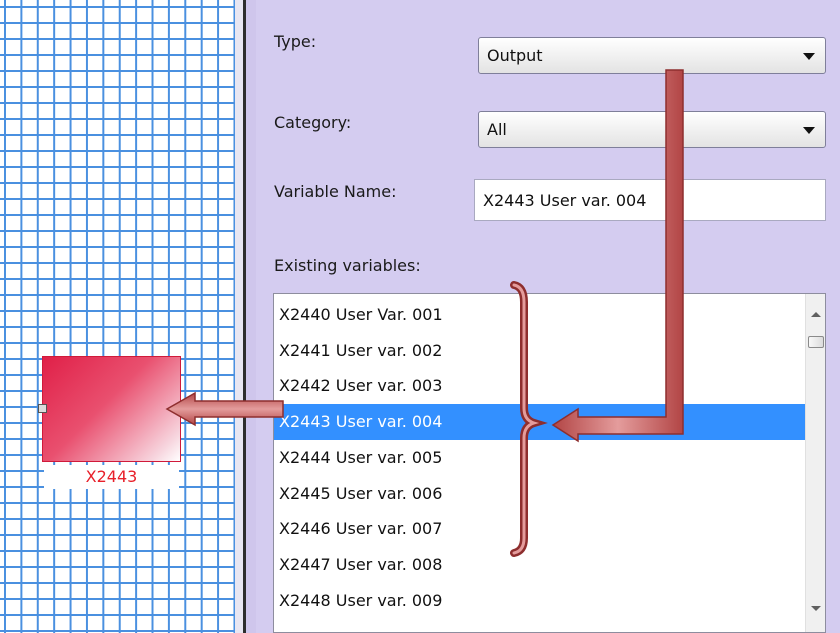 Image resolution: width=840 pixels, height=633 pixels. What do you see at coordinates (815, 463) in the screenshot?
I see `list-scrollbar` at bounding box center [815, 463].